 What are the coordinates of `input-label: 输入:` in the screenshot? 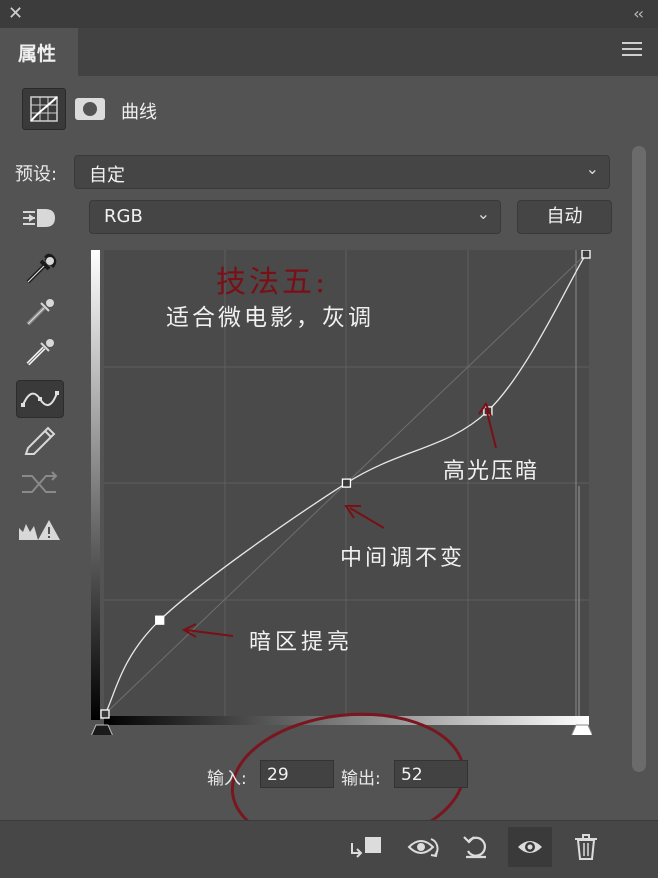 It's located at (227, 779).